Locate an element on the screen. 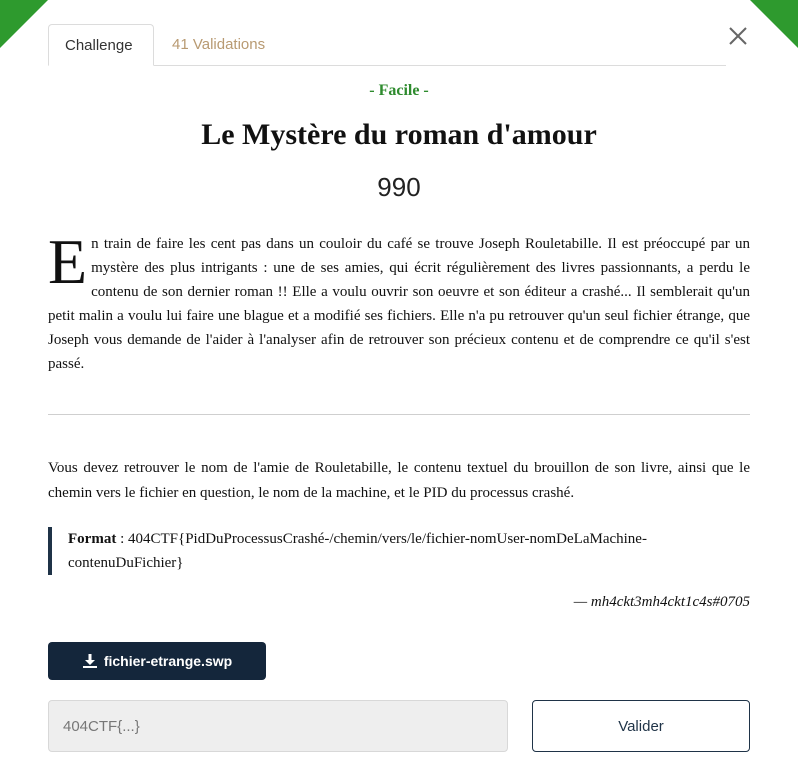 The width and height of the screenshot is (798, 776). tab-bar: Challenge 41 Validations is located at coordinates (387, 45).